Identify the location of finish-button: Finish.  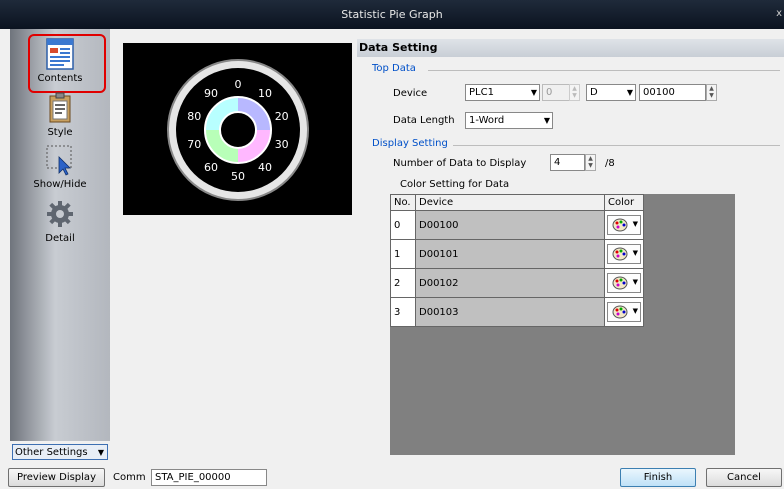
(658, 477).